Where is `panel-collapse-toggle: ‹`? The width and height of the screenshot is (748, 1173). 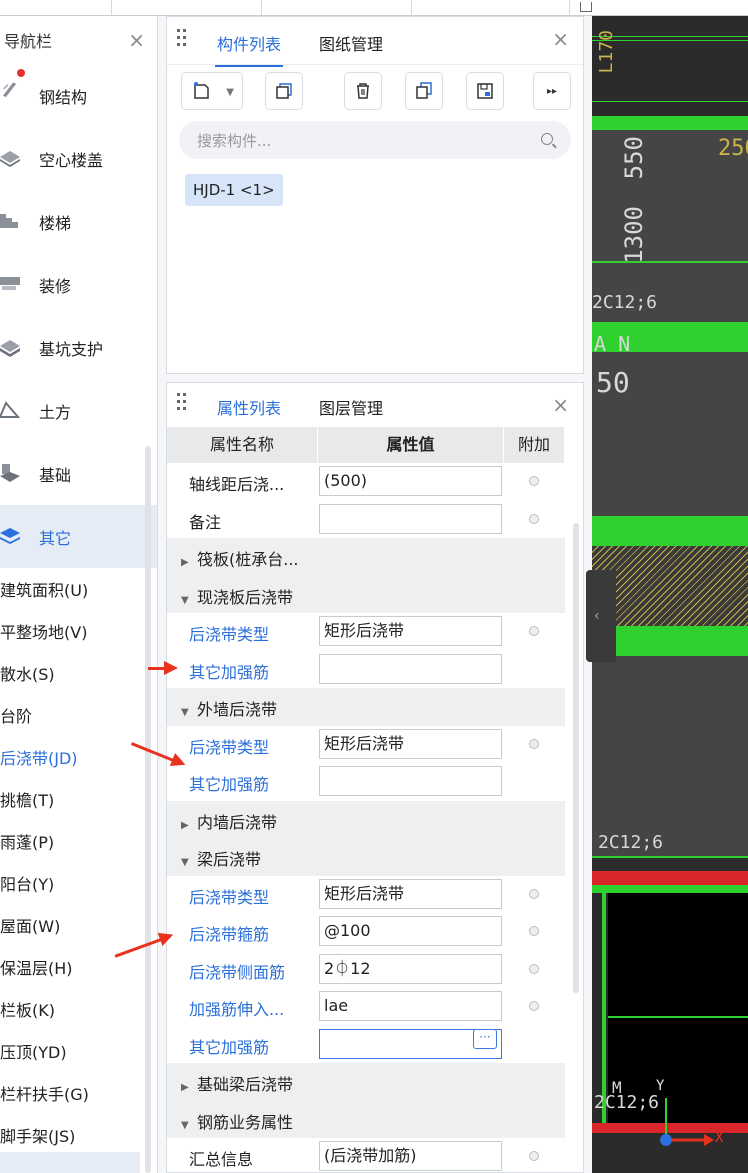
panel-collapse-toggle: ‹ is located at coordinates (601, 616).